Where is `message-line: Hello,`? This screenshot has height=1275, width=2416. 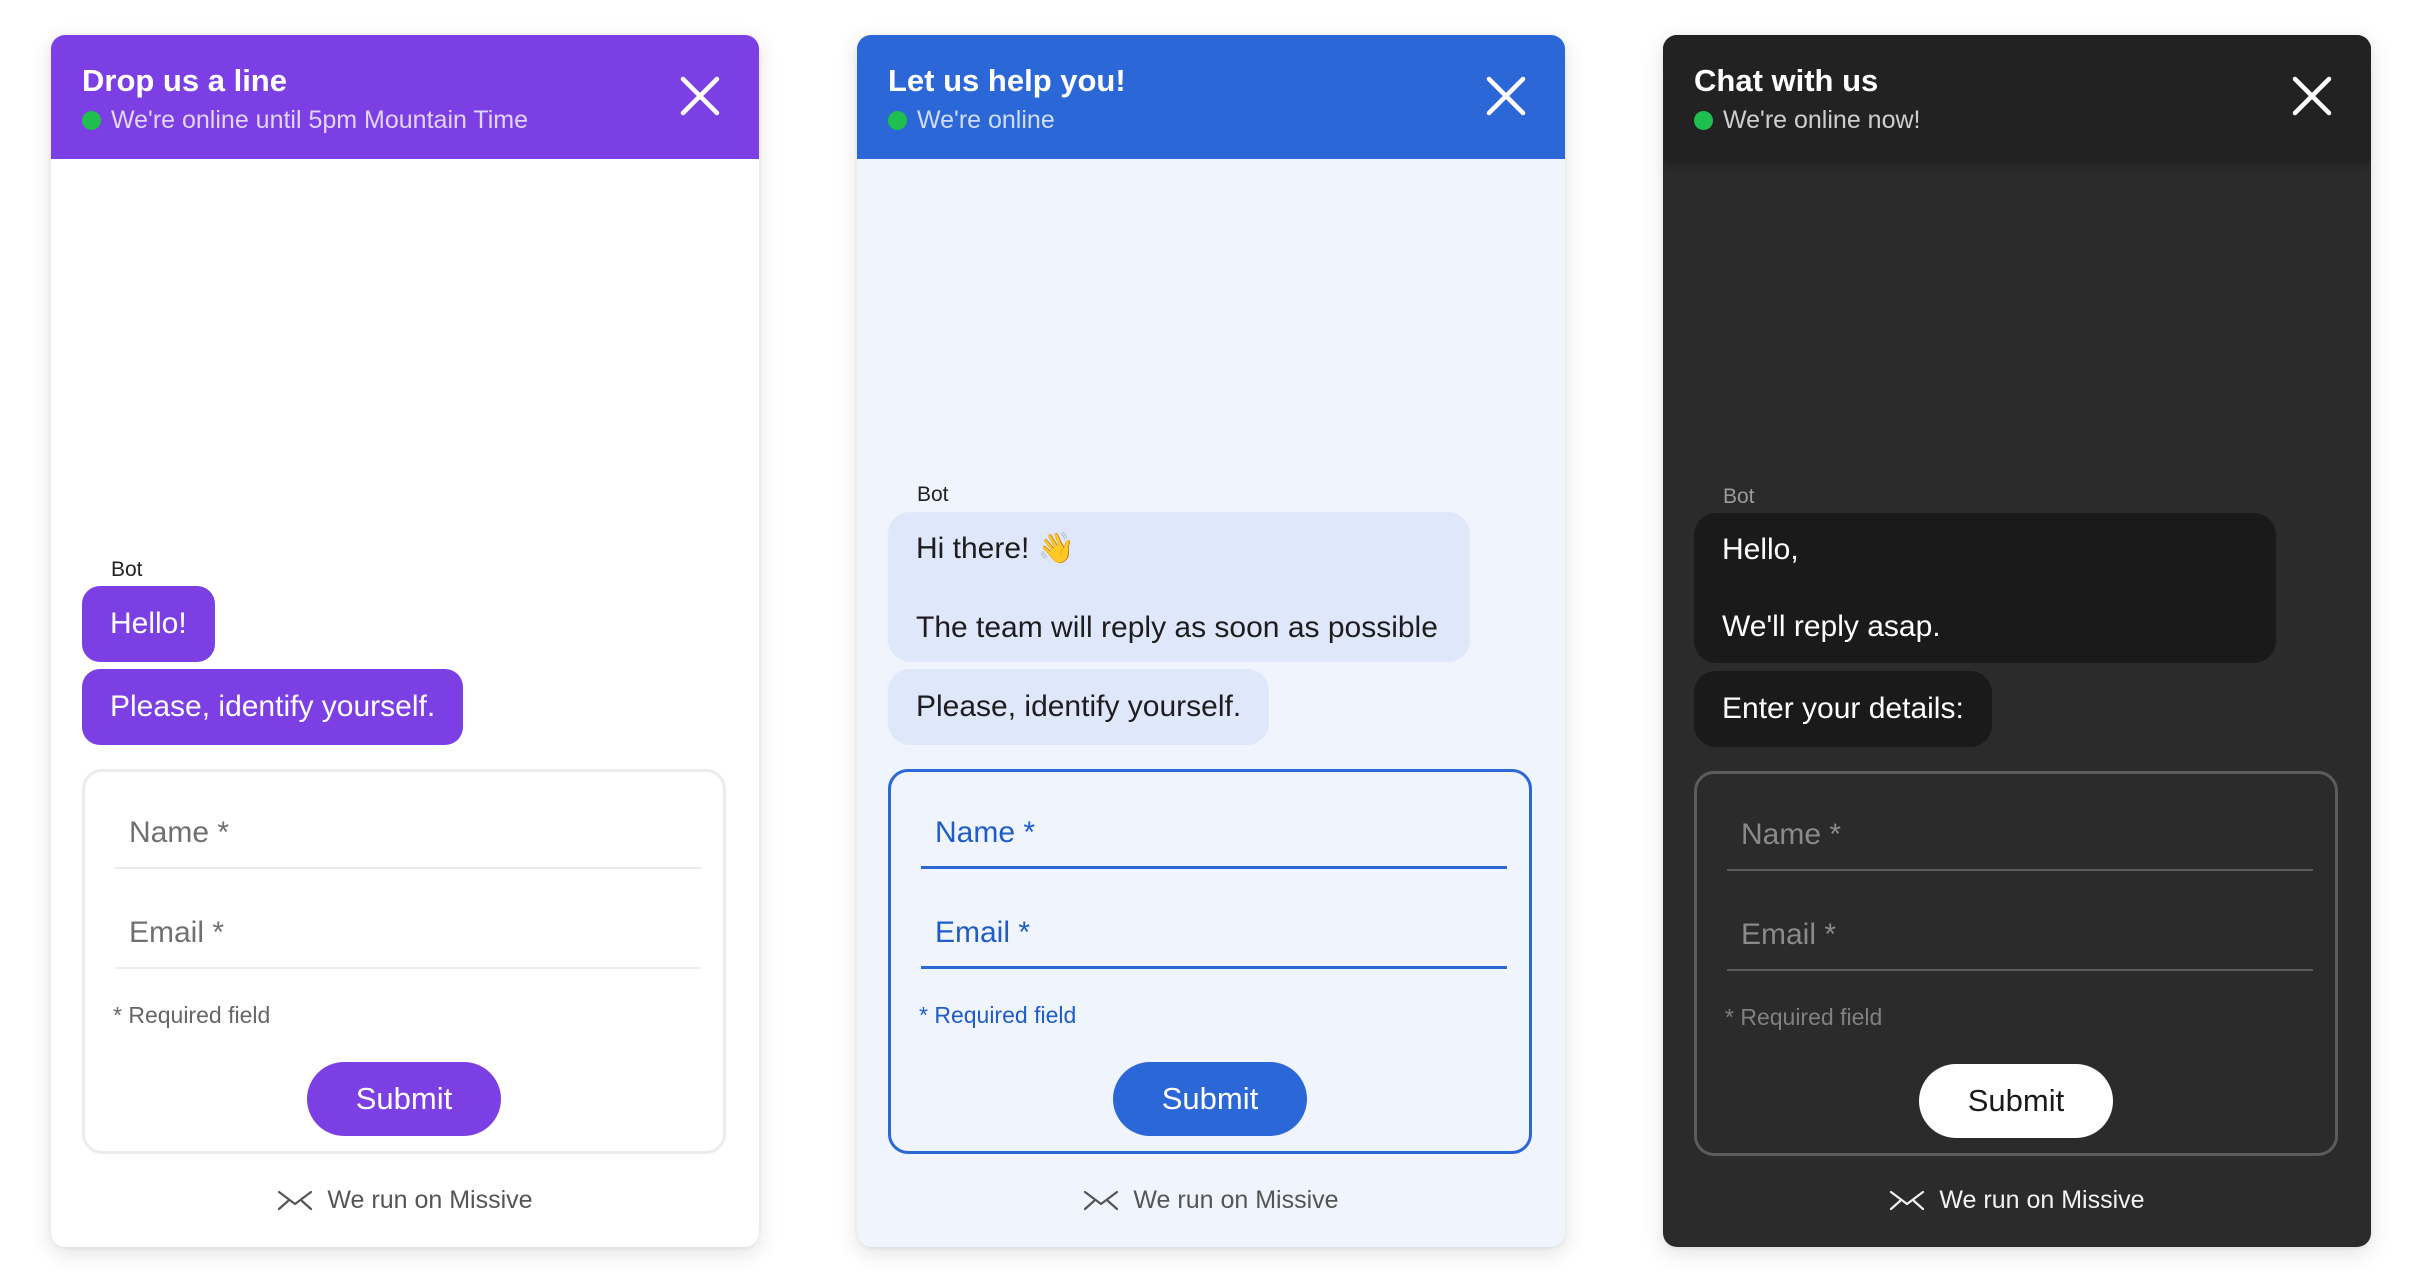
message-line: Hello, is located at coordinates (1760, 549).